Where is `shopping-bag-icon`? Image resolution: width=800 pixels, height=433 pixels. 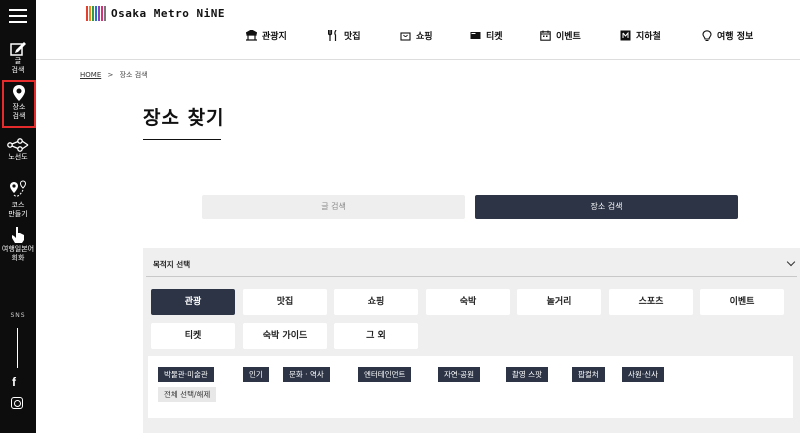
shopping-bag-icon is located at coordinates (405, 36).